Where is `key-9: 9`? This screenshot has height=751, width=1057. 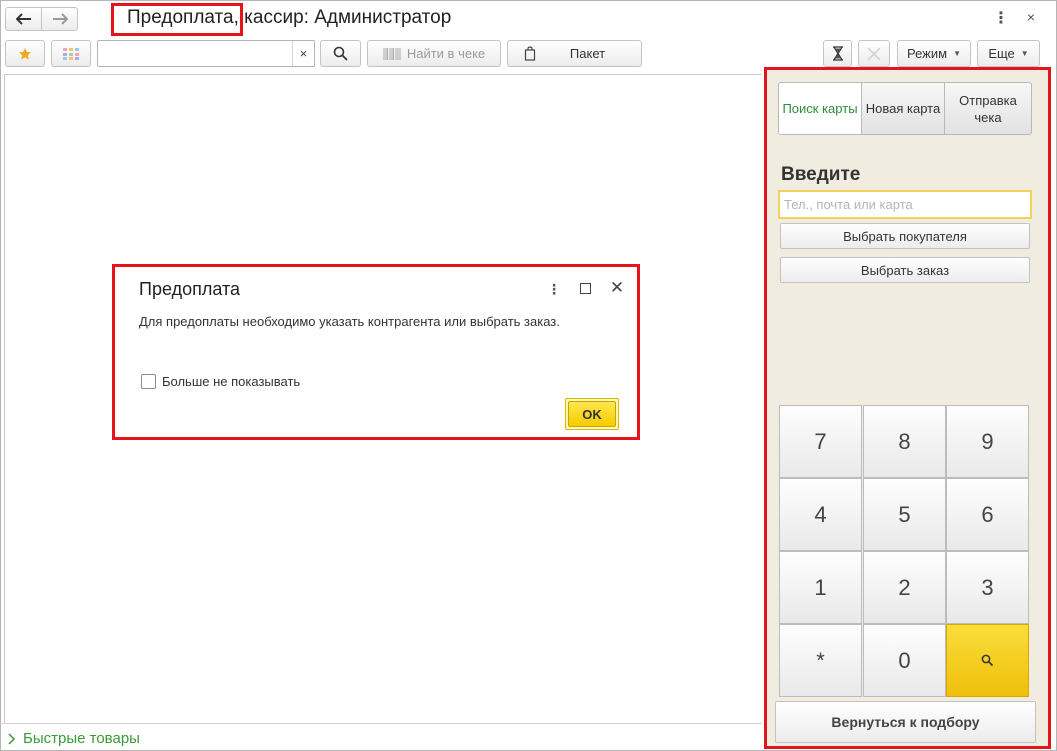 key-9: 9 is located at coordinates (987, 441).